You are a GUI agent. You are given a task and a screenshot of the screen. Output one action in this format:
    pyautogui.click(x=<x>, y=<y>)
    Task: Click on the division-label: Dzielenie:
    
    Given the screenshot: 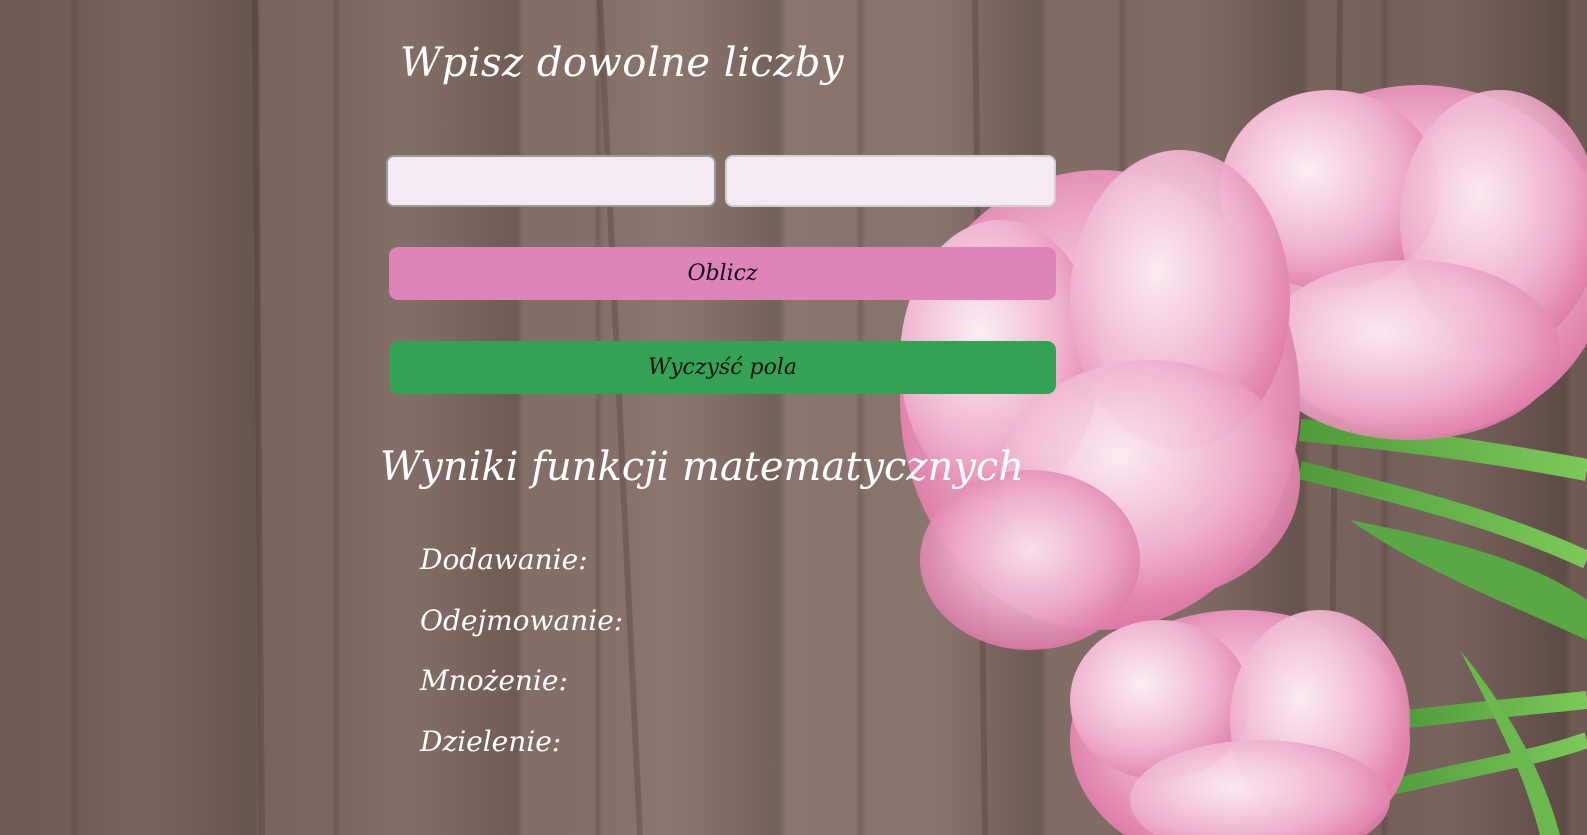 What is the action you would take?
    pyautogui.click(x=491, y=741)
    